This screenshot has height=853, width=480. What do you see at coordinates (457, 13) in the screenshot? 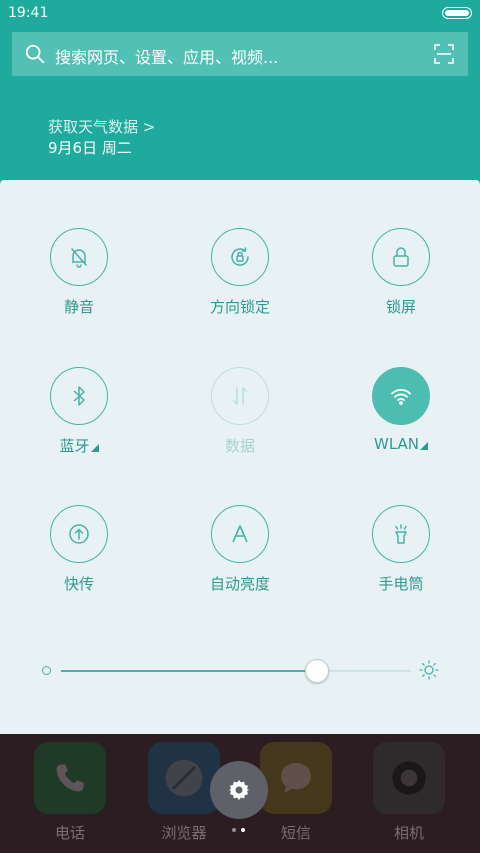
I see `battery-icon` at bounding box center [457, 13].